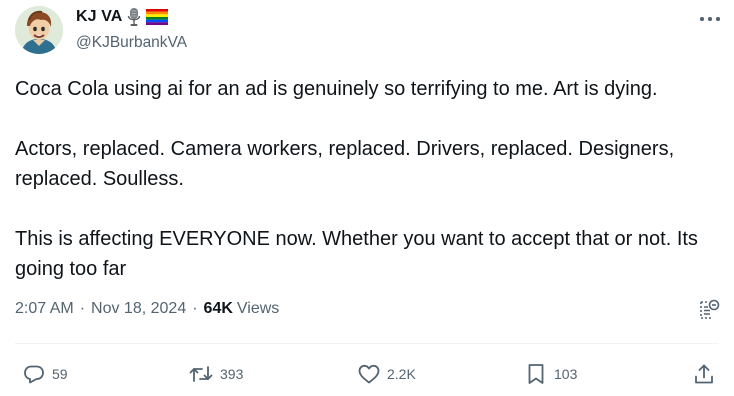 This screenshot has width=734, height=396. Describe the element at coordinates (369, 374) in the screenshot. I see `heart-icon` at that location.